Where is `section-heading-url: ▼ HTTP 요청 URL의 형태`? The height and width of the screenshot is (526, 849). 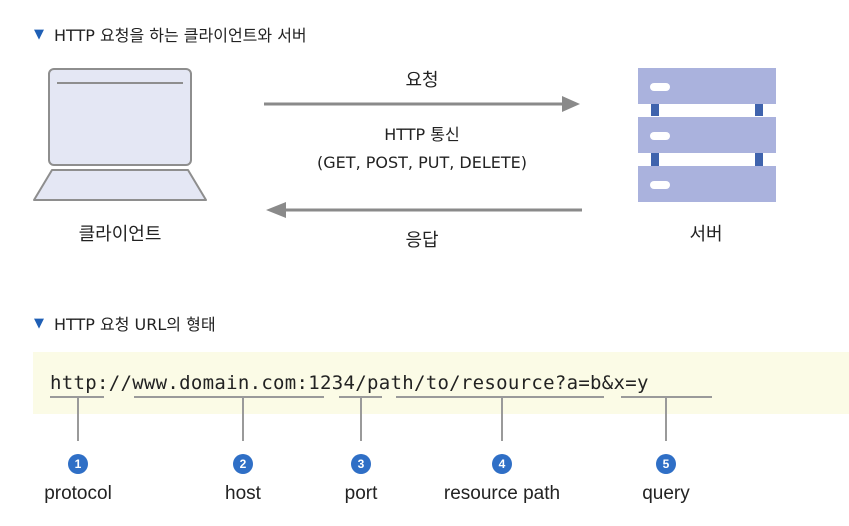 section-heading-url: ▼ HTTP 요청 URL의 형태 is located at coordinates (125, 323).